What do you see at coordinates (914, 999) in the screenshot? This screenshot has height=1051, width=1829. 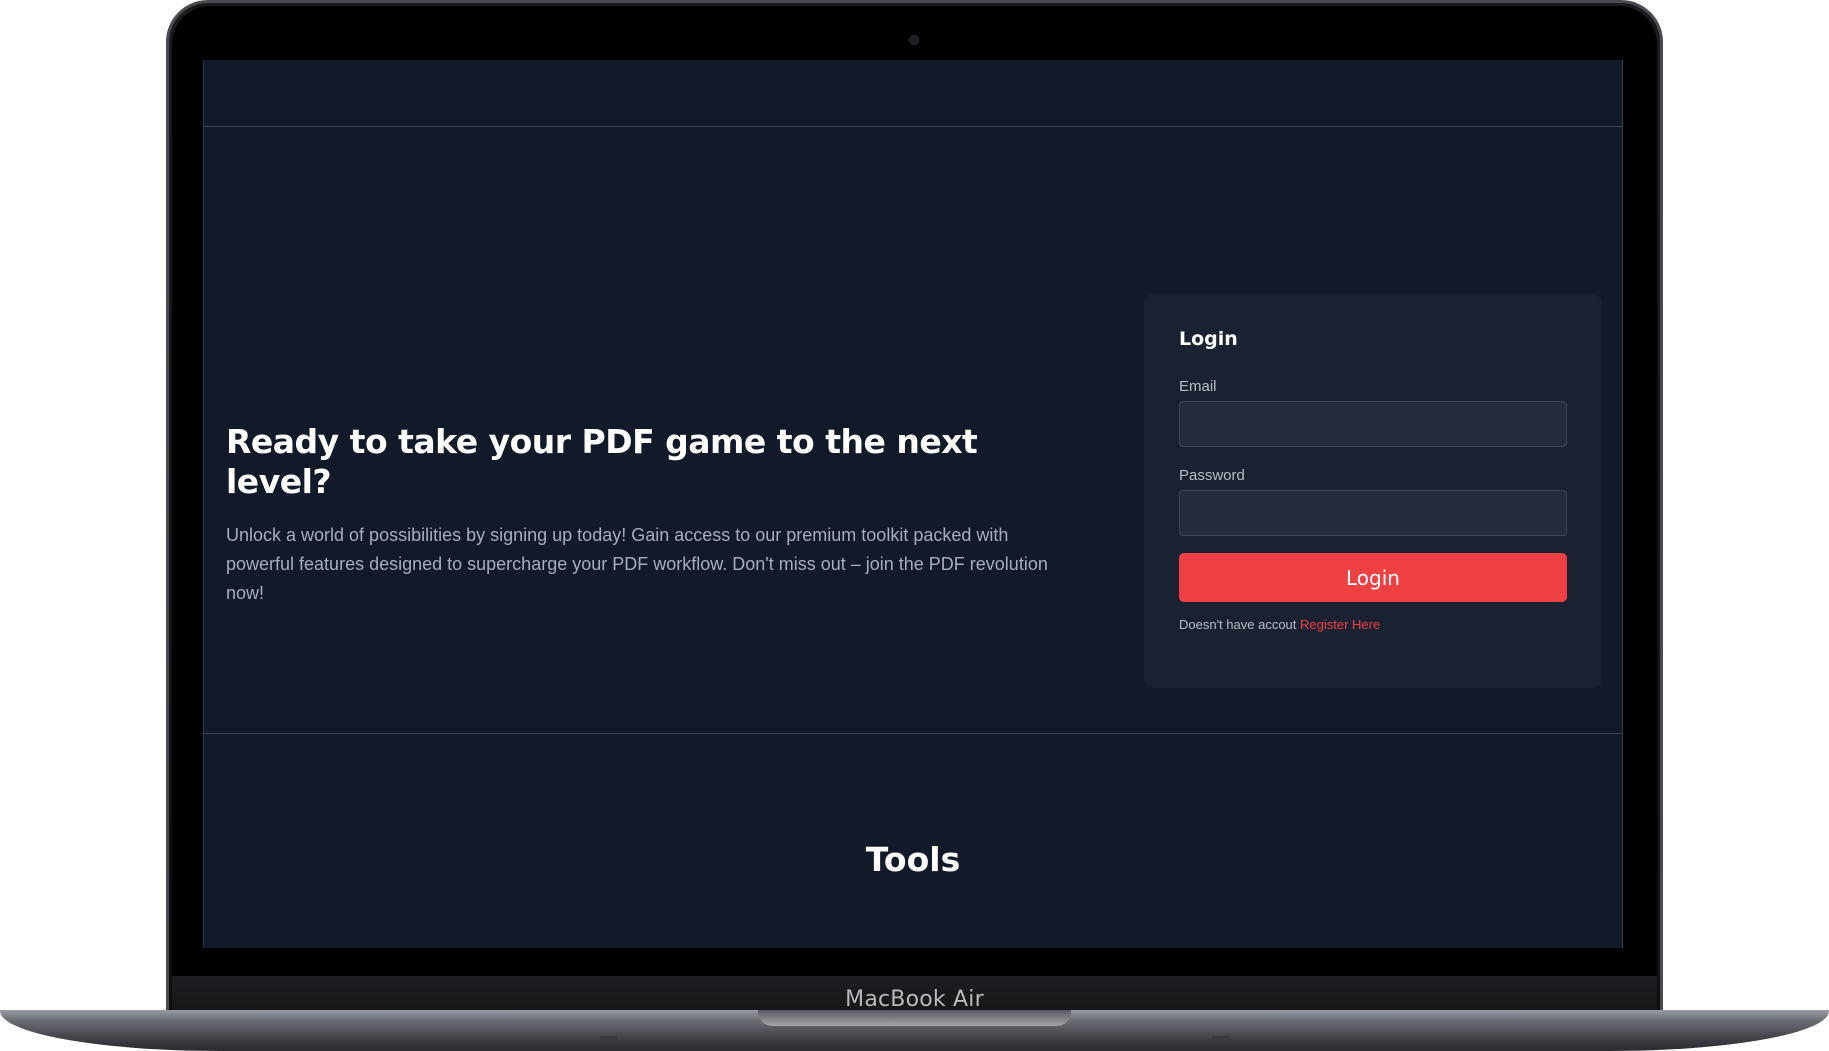 I see `device-label: MacBook Air` at bounding box center [914, 999].